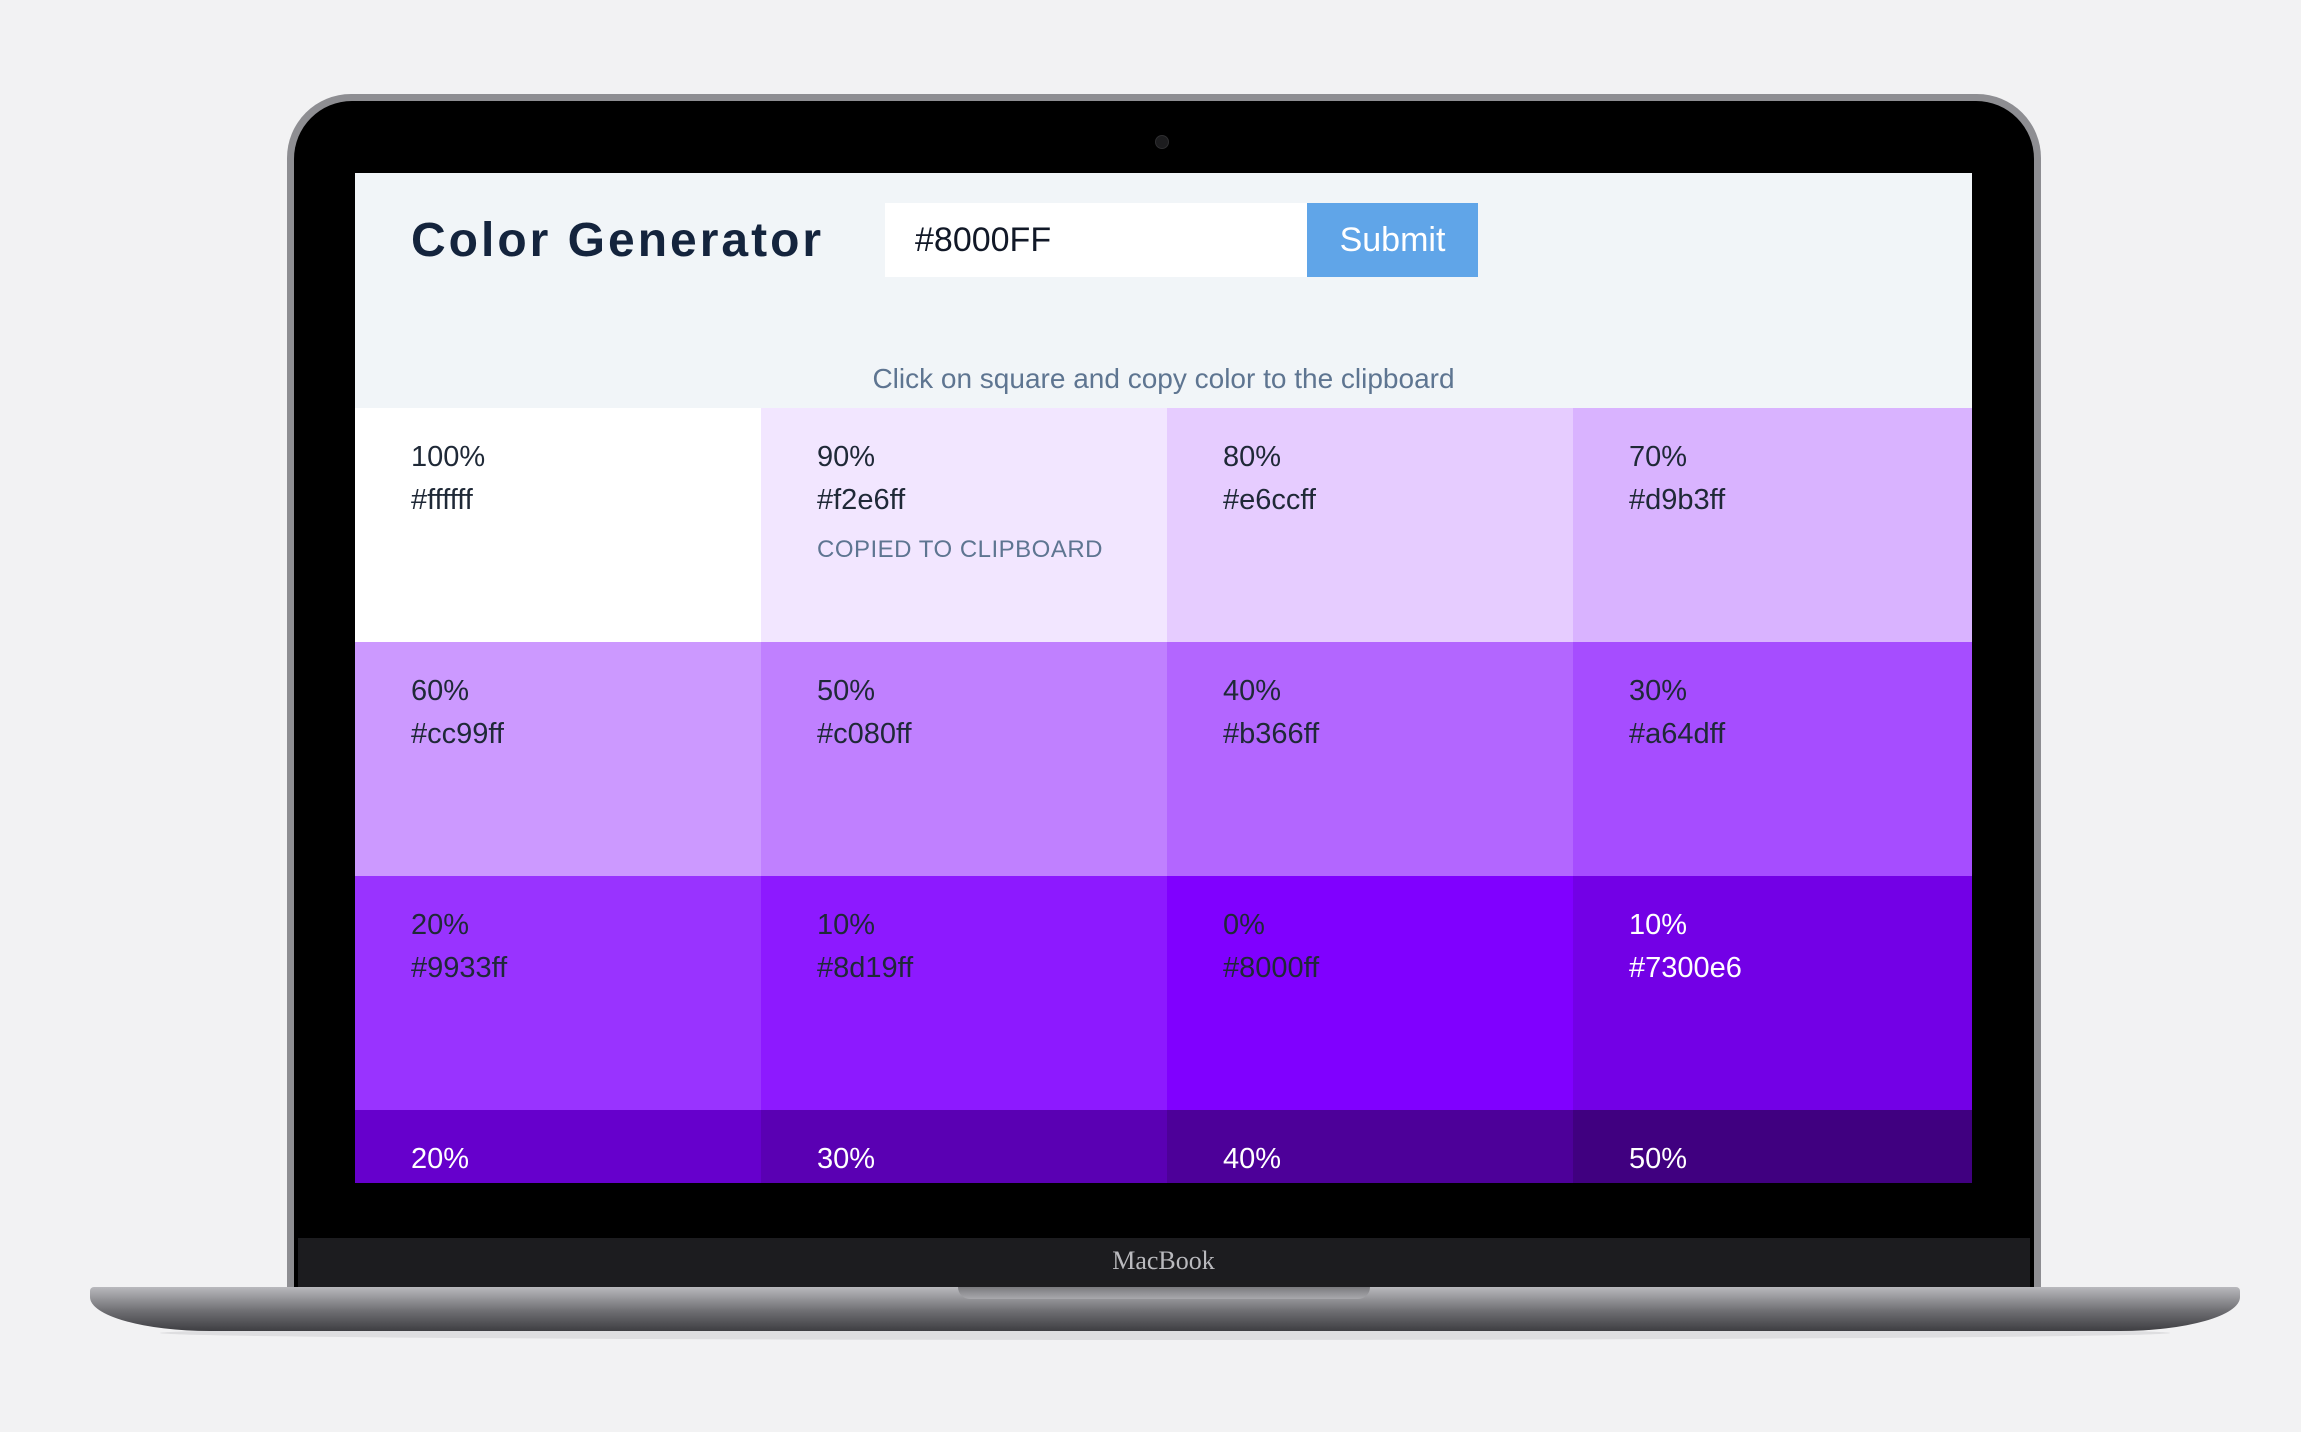 The height and width of the screenshot is (1432, 2301). What do you see at coordinates (964, 1146) in the screenshot?
I see `color-swatch: 30%` at bounding box center [964, 1146].